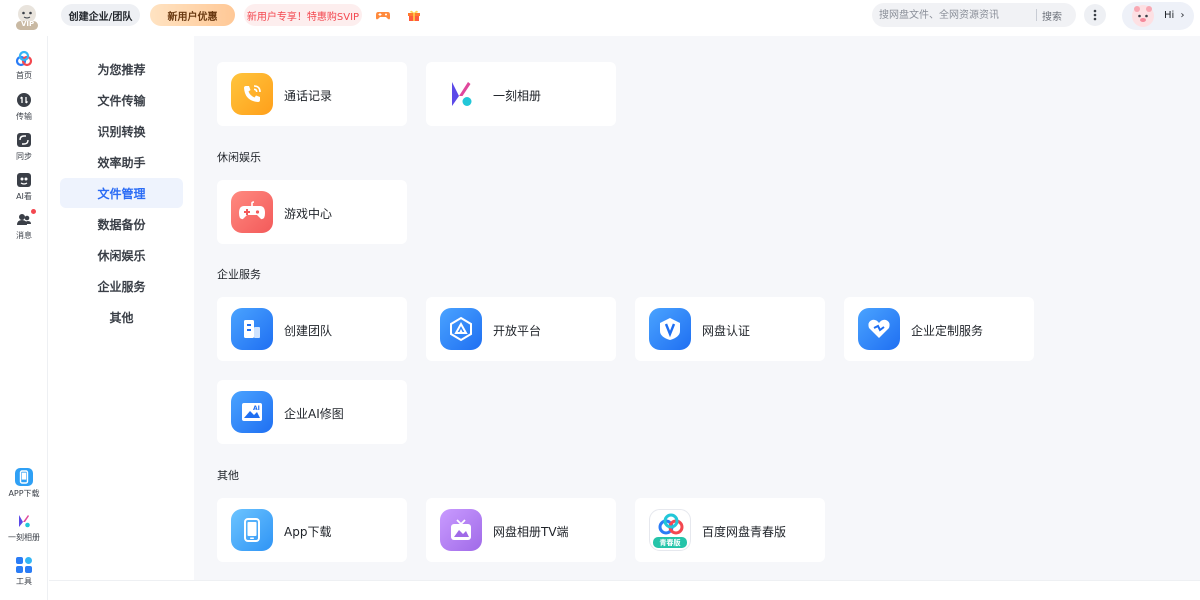 The width and height of the screenshot is (1200, 600). What do you see at coordinates (192, 15) in the screenshot?
I see `new-user-offer-button: 新用户优惠` at bounding box center [192, 15].